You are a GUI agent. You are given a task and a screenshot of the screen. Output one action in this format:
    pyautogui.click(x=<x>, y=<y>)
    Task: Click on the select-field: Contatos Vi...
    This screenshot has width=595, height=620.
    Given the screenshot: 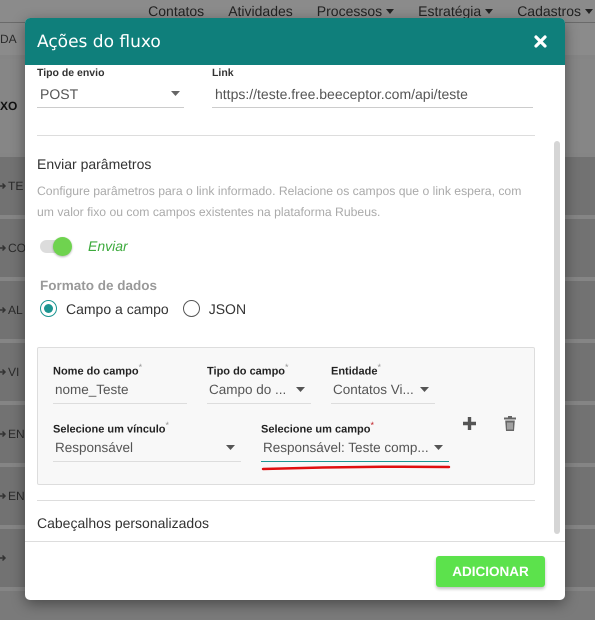 What is the action you would take?
    pyautogui.click(x=383, y=390)
    